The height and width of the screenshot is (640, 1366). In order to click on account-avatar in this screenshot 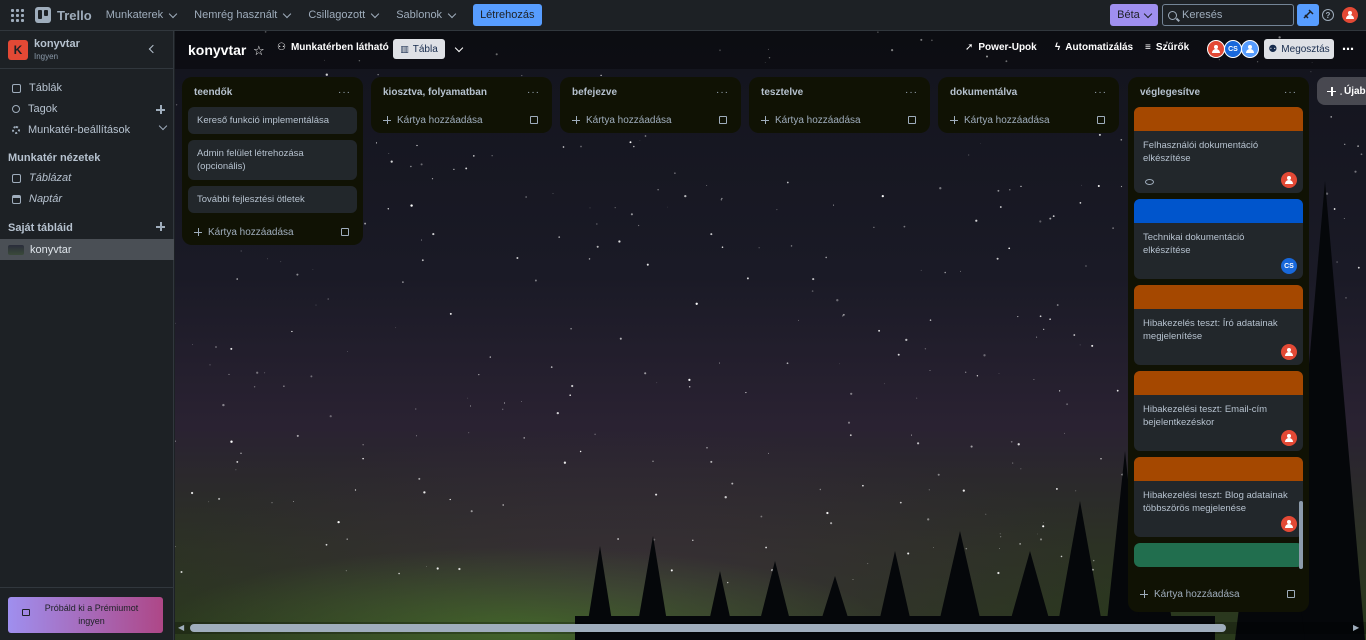, I will do `click(1350, 15)`.